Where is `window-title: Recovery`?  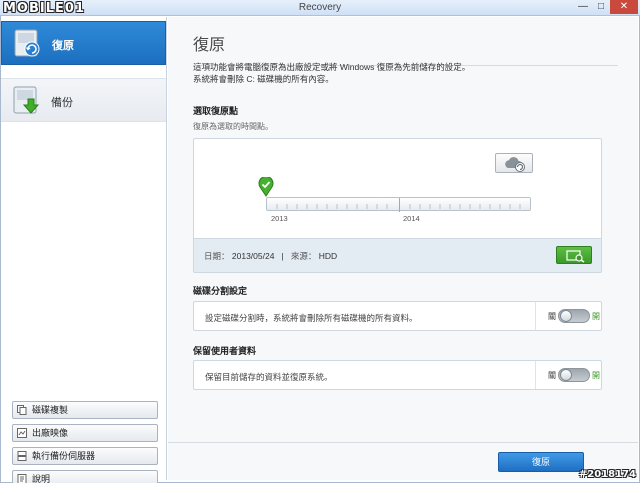 window-title: Recovery is located at coordinates (320, 7).